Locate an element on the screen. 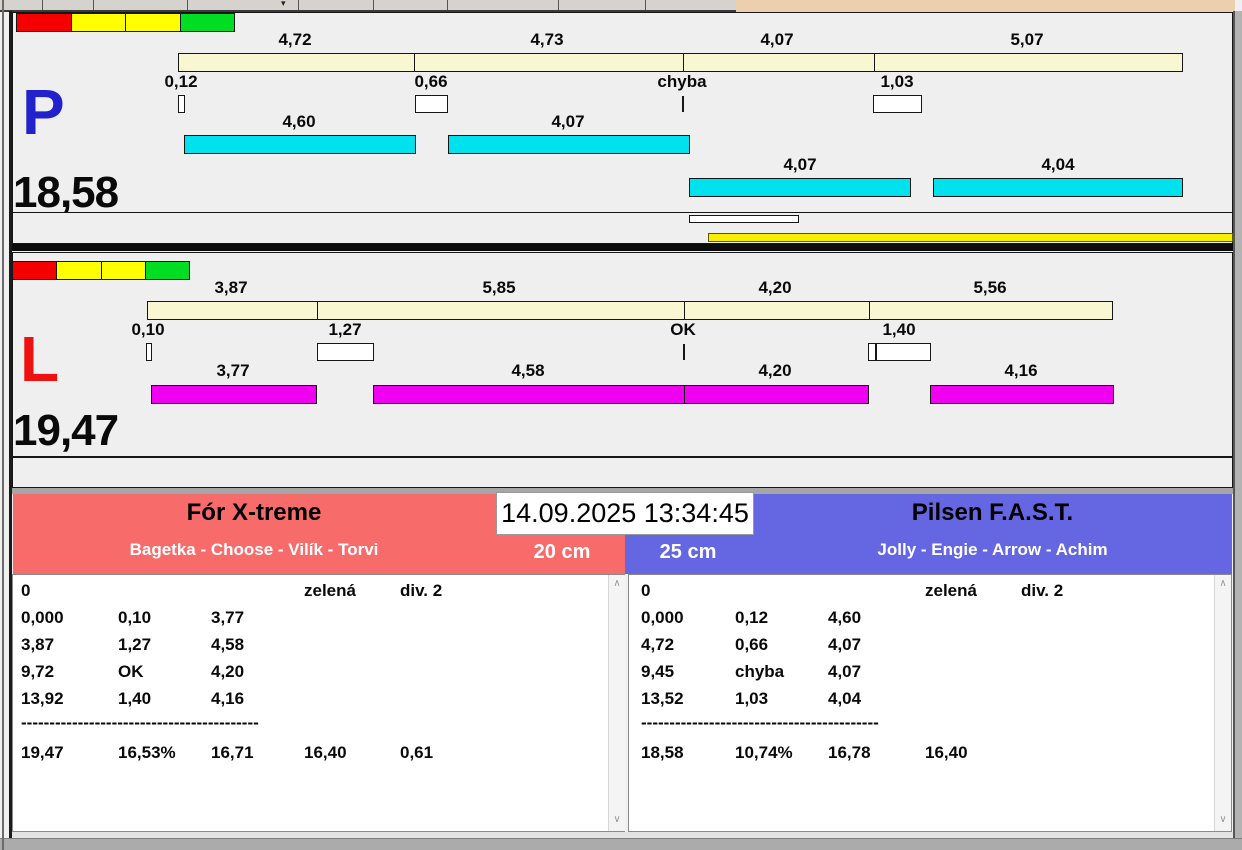  l-progress-row is located at coordinates (622, 472).